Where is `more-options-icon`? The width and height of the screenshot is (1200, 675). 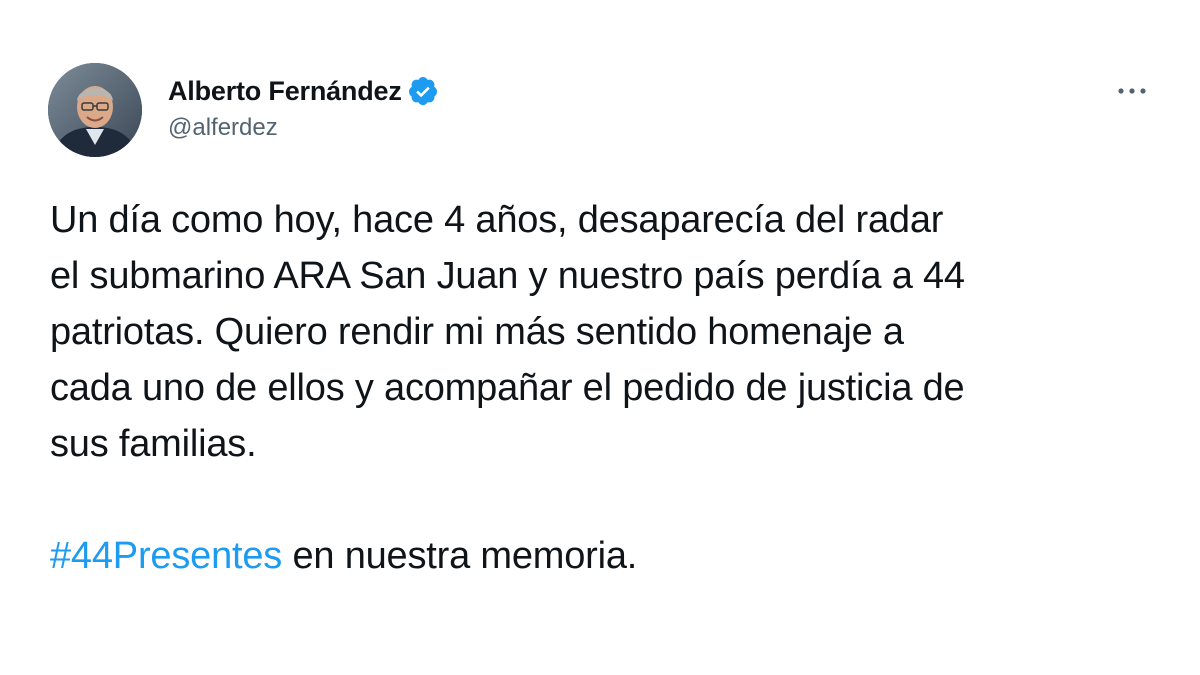 more-options-icon is located at coordinates (1132, 91).